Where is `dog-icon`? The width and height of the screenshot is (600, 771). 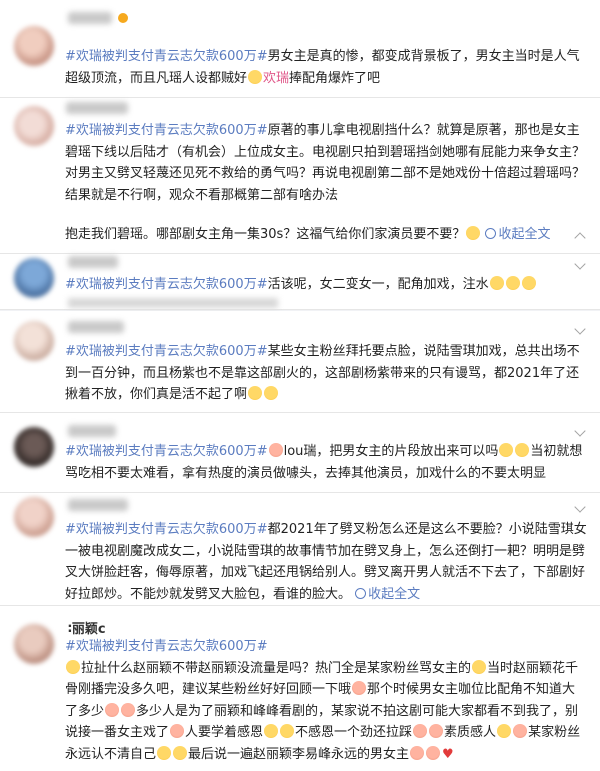
dog-icon is located at coordinates (275, 450).